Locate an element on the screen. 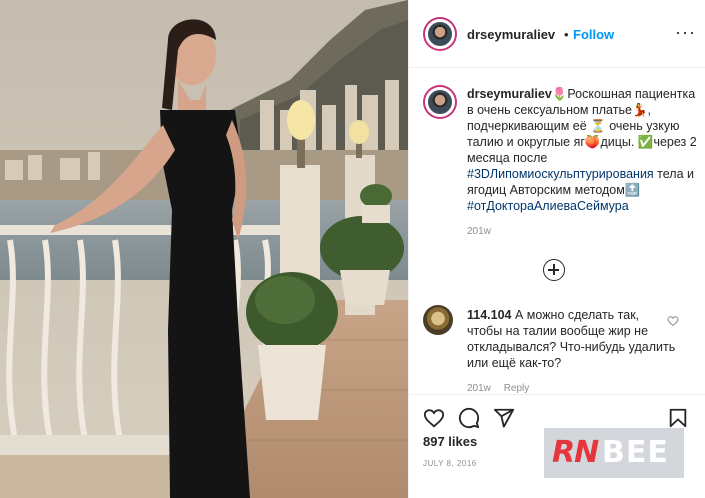 The width and height of the screenshot is (705, 498). commenter-username: 114.104 is located at coordinates (489, 315).